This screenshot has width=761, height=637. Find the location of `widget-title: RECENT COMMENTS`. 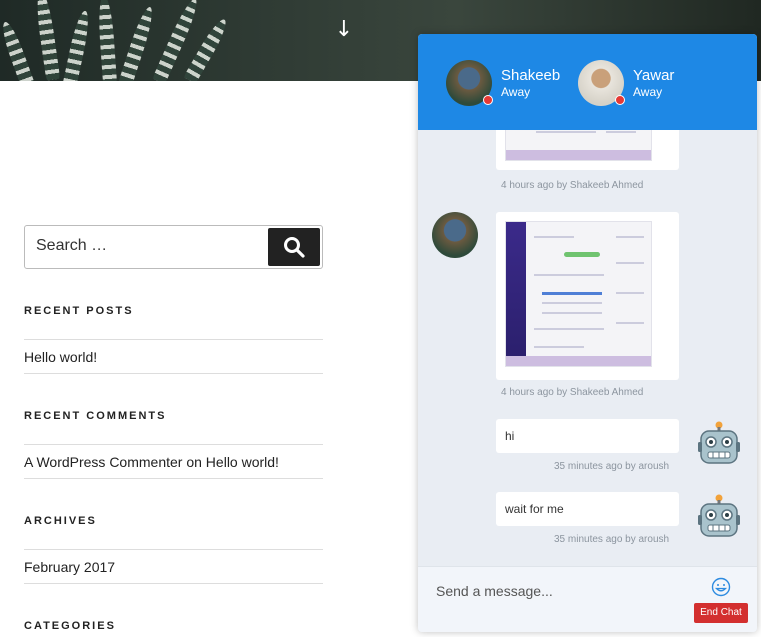

widget-title: RECENT COMMENTS is located at coordinates (95, 416).